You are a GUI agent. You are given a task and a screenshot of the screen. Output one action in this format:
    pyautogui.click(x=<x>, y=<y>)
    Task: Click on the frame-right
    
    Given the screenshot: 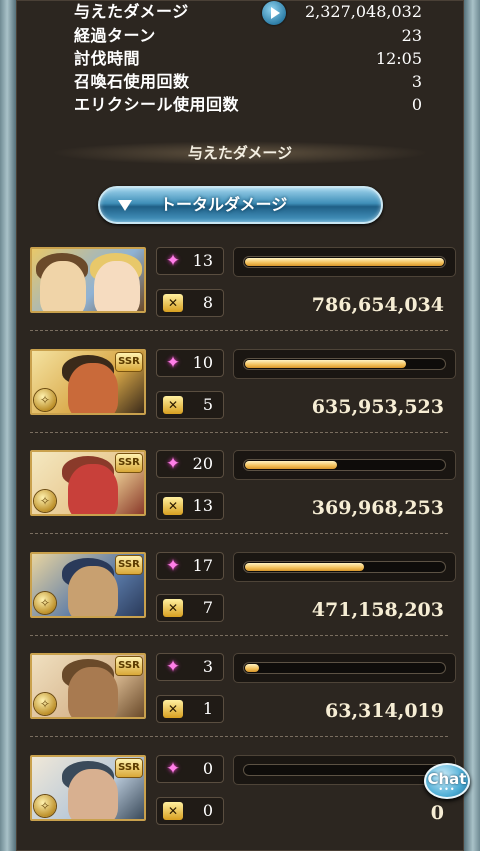 What is the action you would take?
    pyautogui.click(x=472, y=425)
    